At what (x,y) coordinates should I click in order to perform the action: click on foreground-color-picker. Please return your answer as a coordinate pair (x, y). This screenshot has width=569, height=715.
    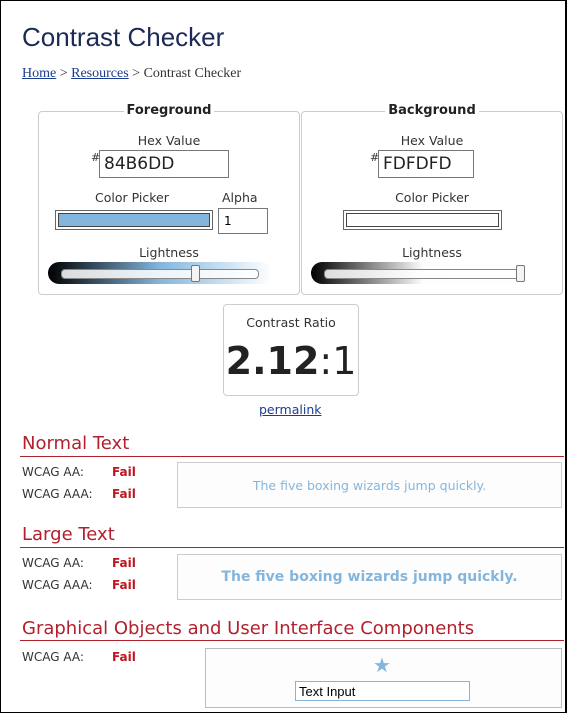
    Looking at the image, I should click on (134, 220).